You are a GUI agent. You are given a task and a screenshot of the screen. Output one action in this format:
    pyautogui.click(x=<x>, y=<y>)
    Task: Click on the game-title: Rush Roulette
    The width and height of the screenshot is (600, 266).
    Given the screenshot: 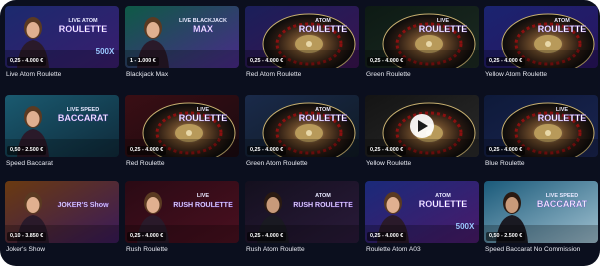 What is the action you would take?
    pyautogui.click(x=182, y=249)
    